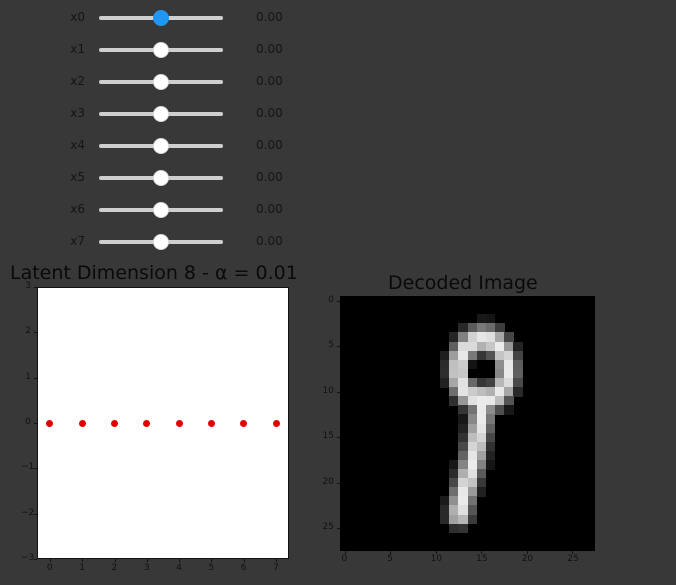 The height and width of the screenshot is (585, 676). Describe the element at coordinates (527, 559) in the screenshot. I see `x-tick-label: 20` at that location.